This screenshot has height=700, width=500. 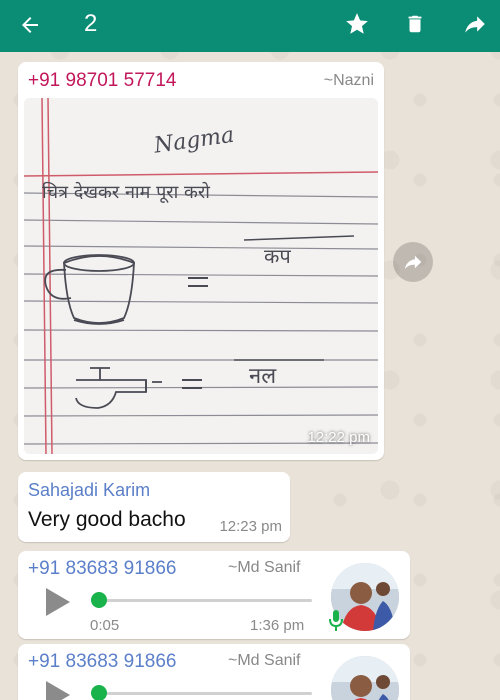 I want to click on audio-duration: 0:05, so click(x=105, y=625).